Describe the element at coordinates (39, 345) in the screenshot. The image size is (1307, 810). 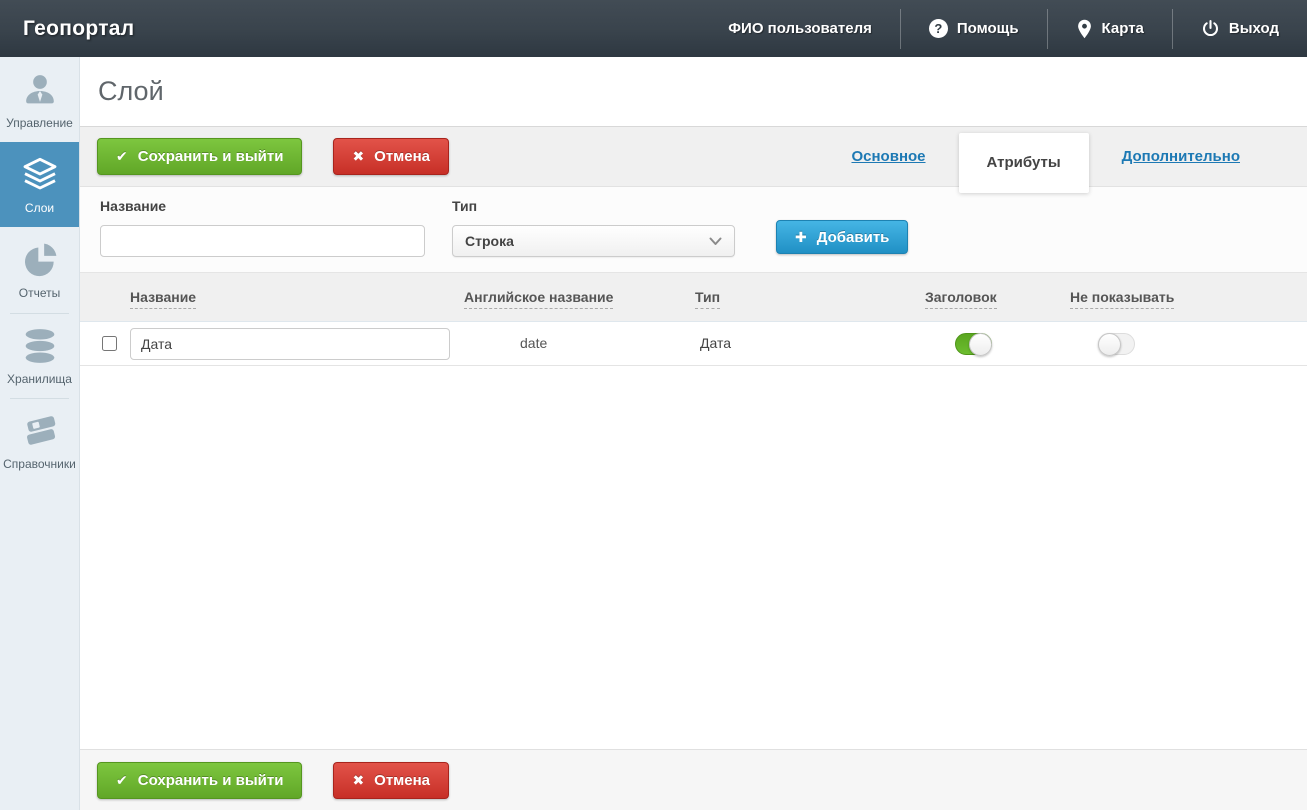
I see `database-icon` at that location.